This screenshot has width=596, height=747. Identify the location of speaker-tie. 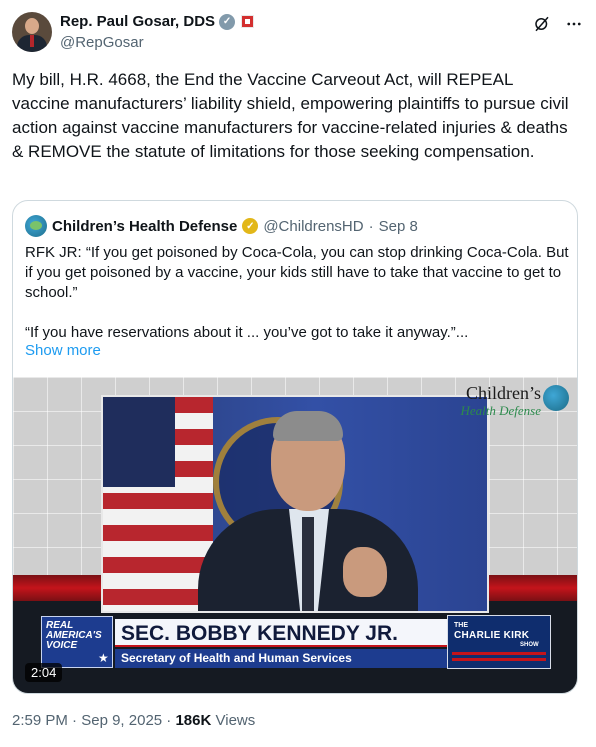
(308, 564).